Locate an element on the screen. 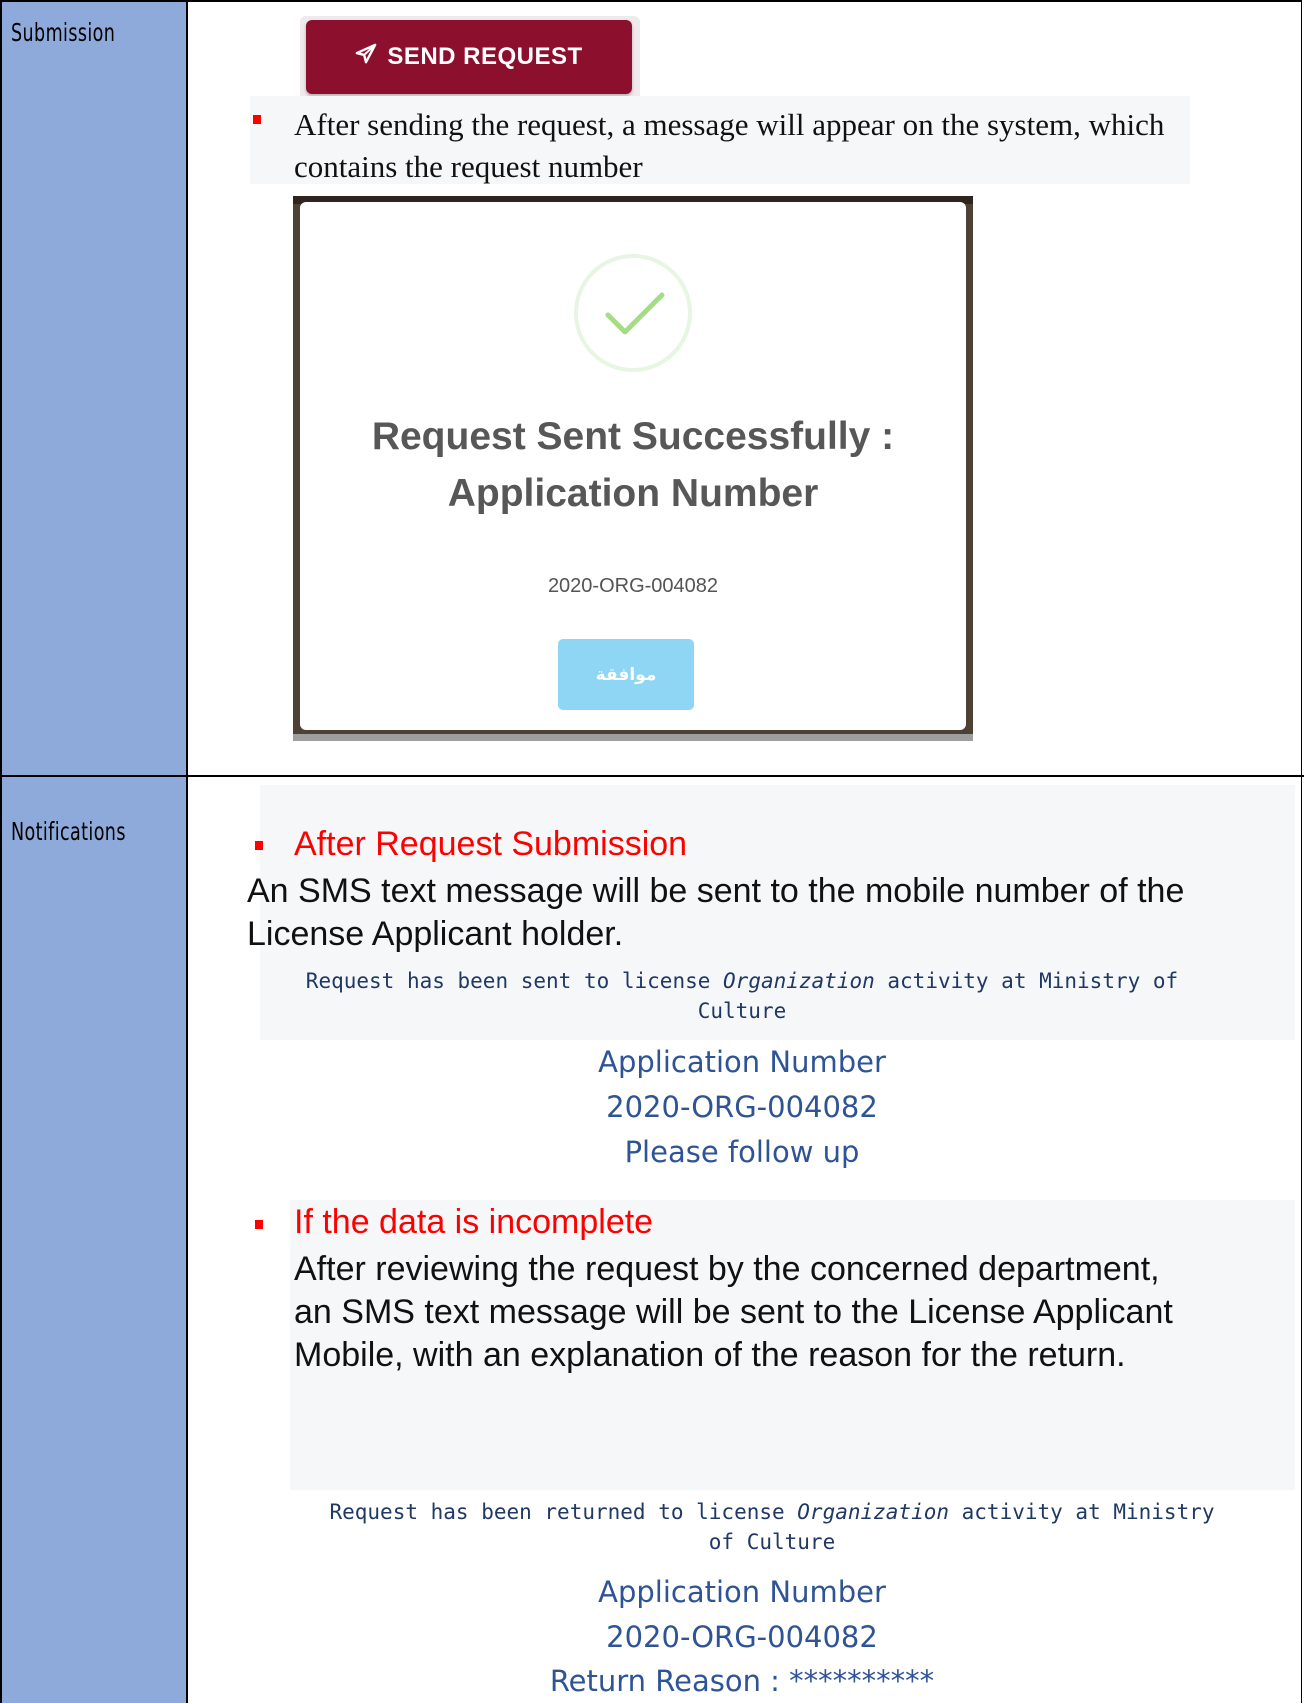  row-divider is located at coordinates (652, 776).